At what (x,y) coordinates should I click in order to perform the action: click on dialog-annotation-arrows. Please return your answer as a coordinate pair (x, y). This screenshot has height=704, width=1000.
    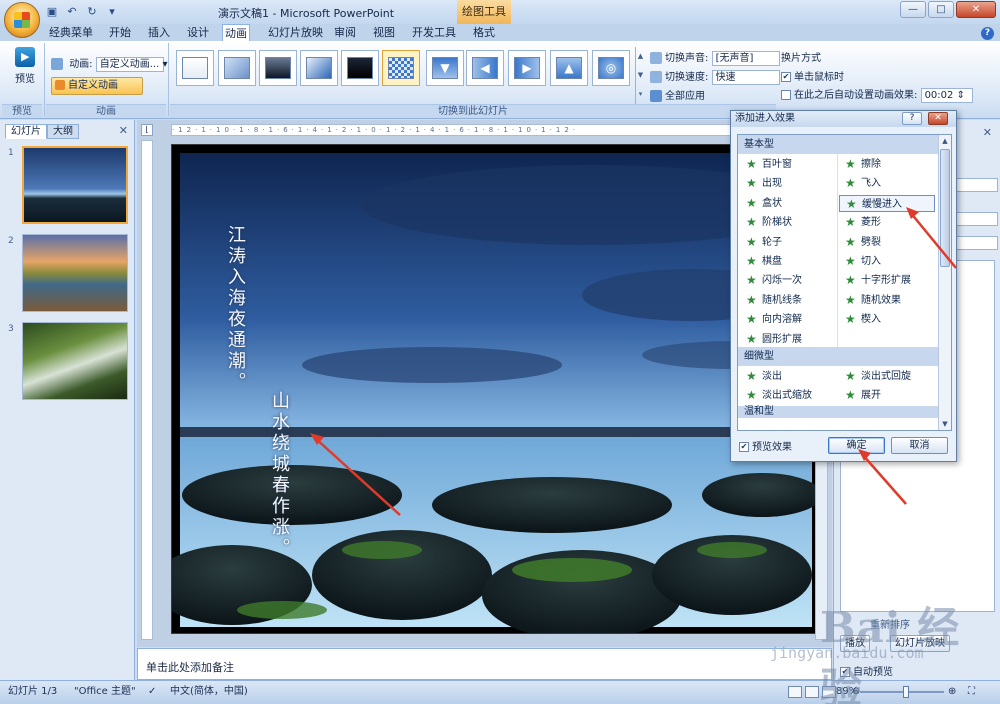
    Looking at the image, I should click on (907, 356).